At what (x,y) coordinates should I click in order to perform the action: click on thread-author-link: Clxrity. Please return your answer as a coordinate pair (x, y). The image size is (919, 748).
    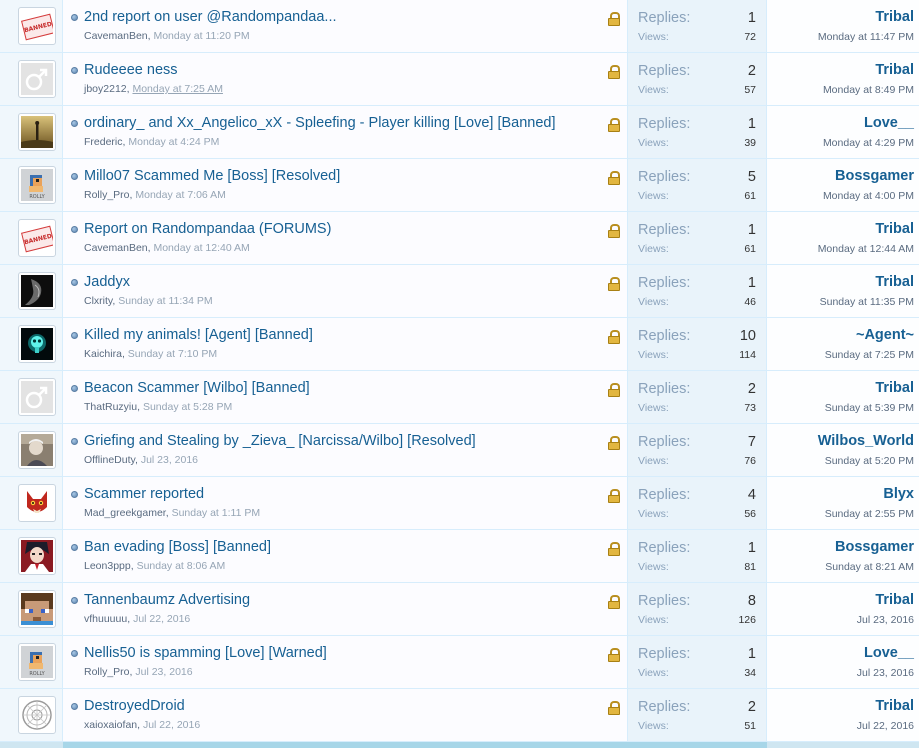
    Looking at the image, I should click on (98, 301).